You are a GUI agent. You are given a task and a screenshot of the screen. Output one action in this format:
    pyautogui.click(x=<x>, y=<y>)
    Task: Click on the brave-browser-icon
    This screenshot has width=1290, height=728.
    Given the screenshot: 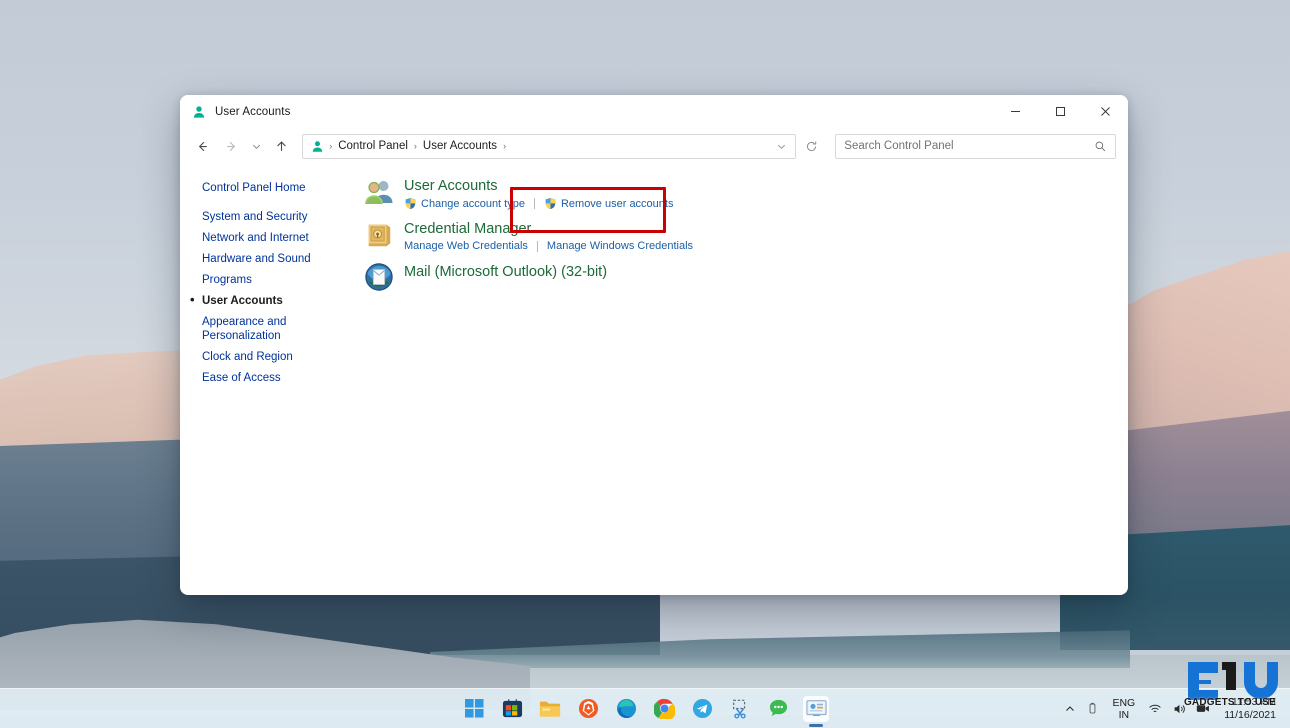 What is the action you would take?
    pyautogui.click(x=588, y=709)
    